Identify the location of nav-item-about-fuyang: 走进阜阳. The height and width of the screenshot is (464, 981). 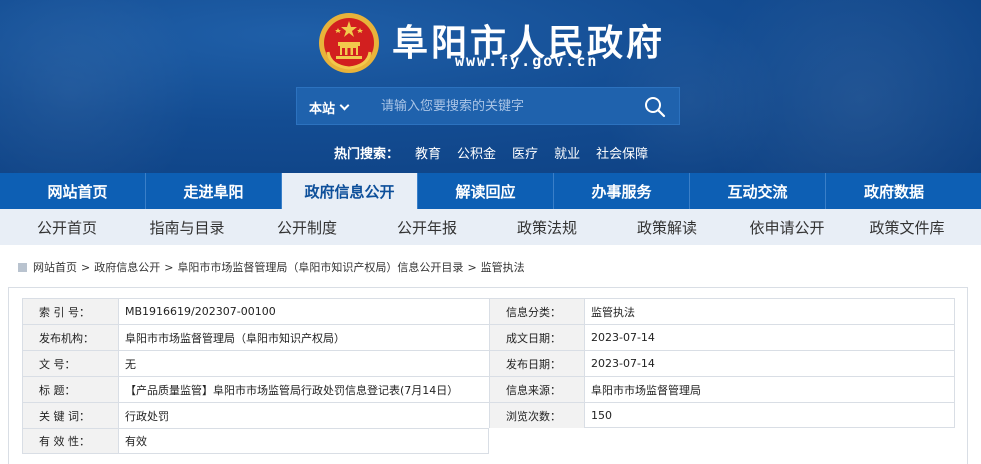
(214, 191).